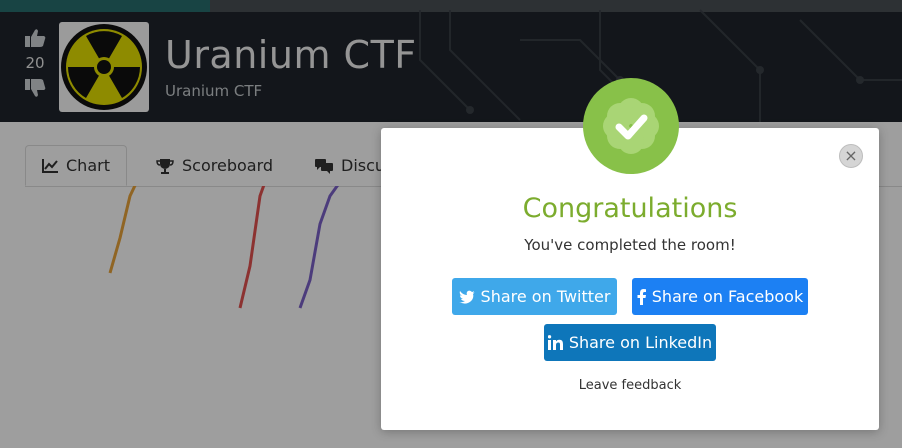 This screenshot has width=902, height=448. I want to click on success-badge, so click(631, 126).